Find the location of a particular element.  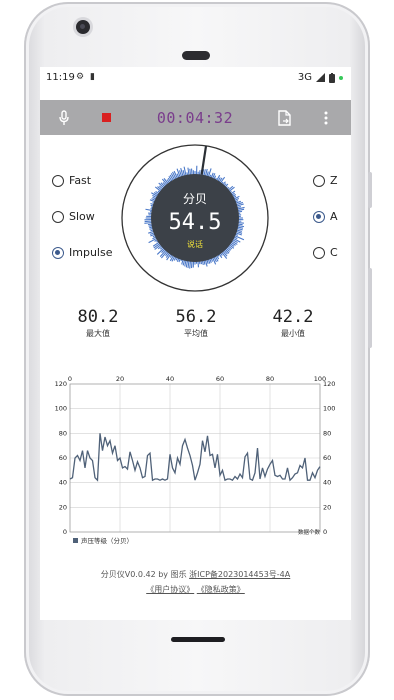

chart-grid is located at coordinates (195, 458).